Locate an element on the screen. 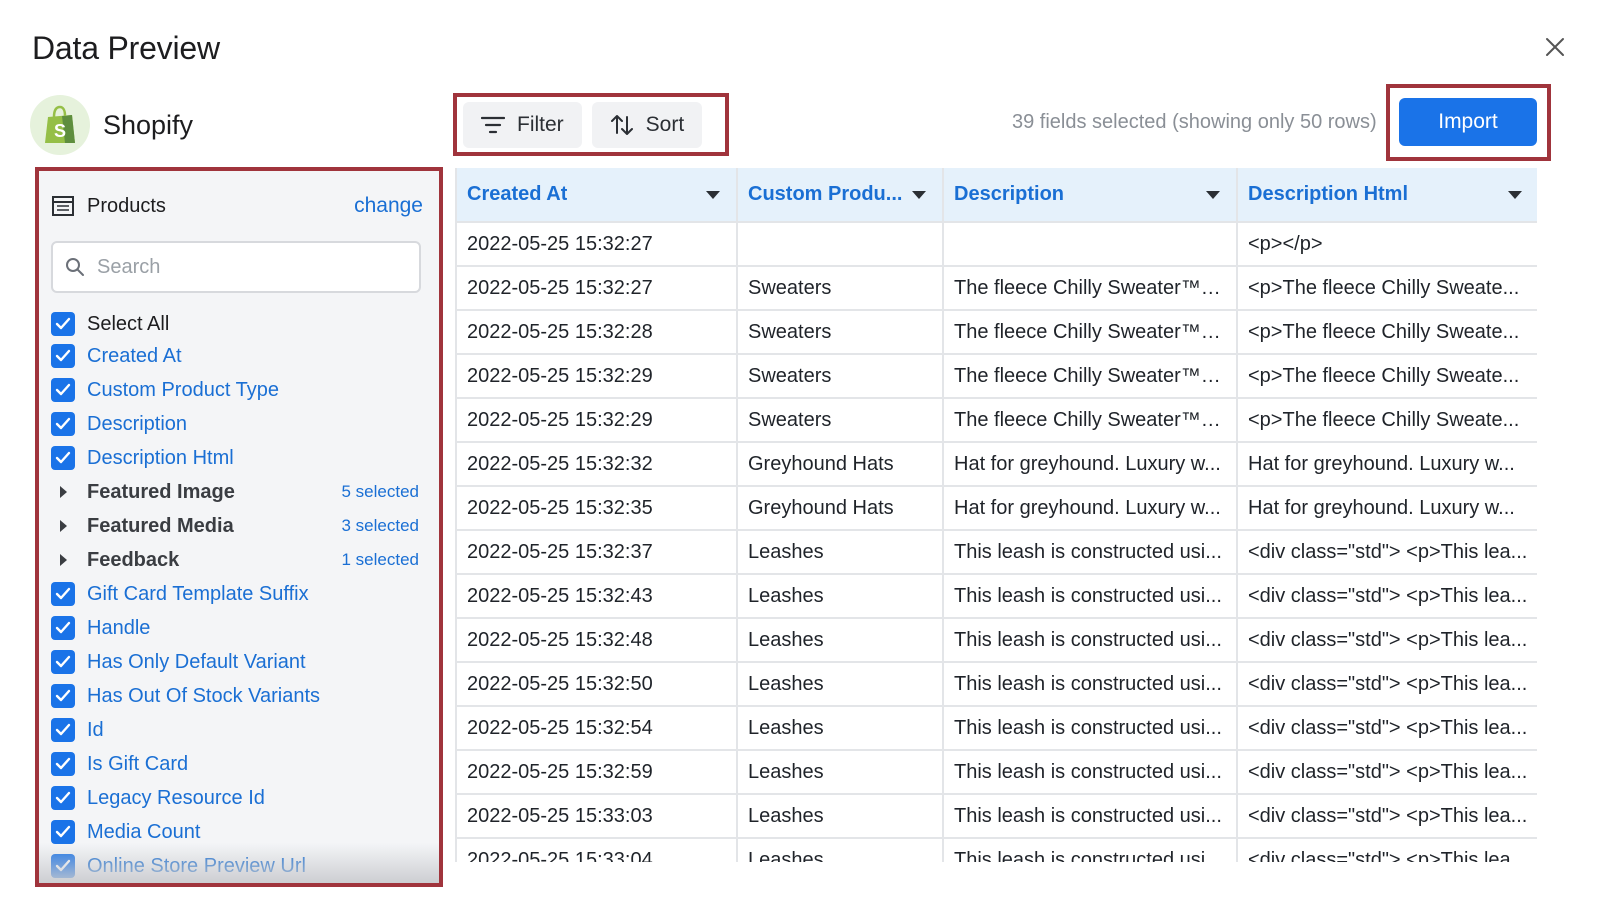 The height and width of the screenshot is (911, 1600). field-label: Feedback is located at coordinates (133, 559).